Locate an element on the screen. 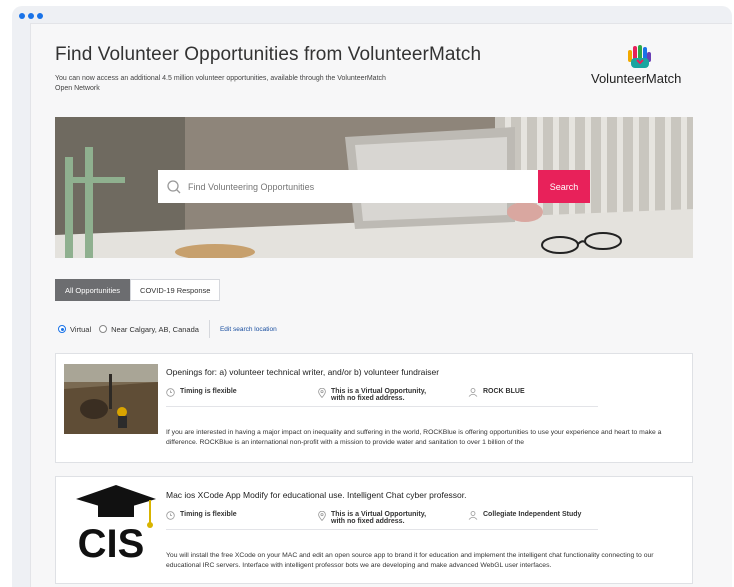 The image size is (734, 587). window-controls is located at coordinates (31, 16).